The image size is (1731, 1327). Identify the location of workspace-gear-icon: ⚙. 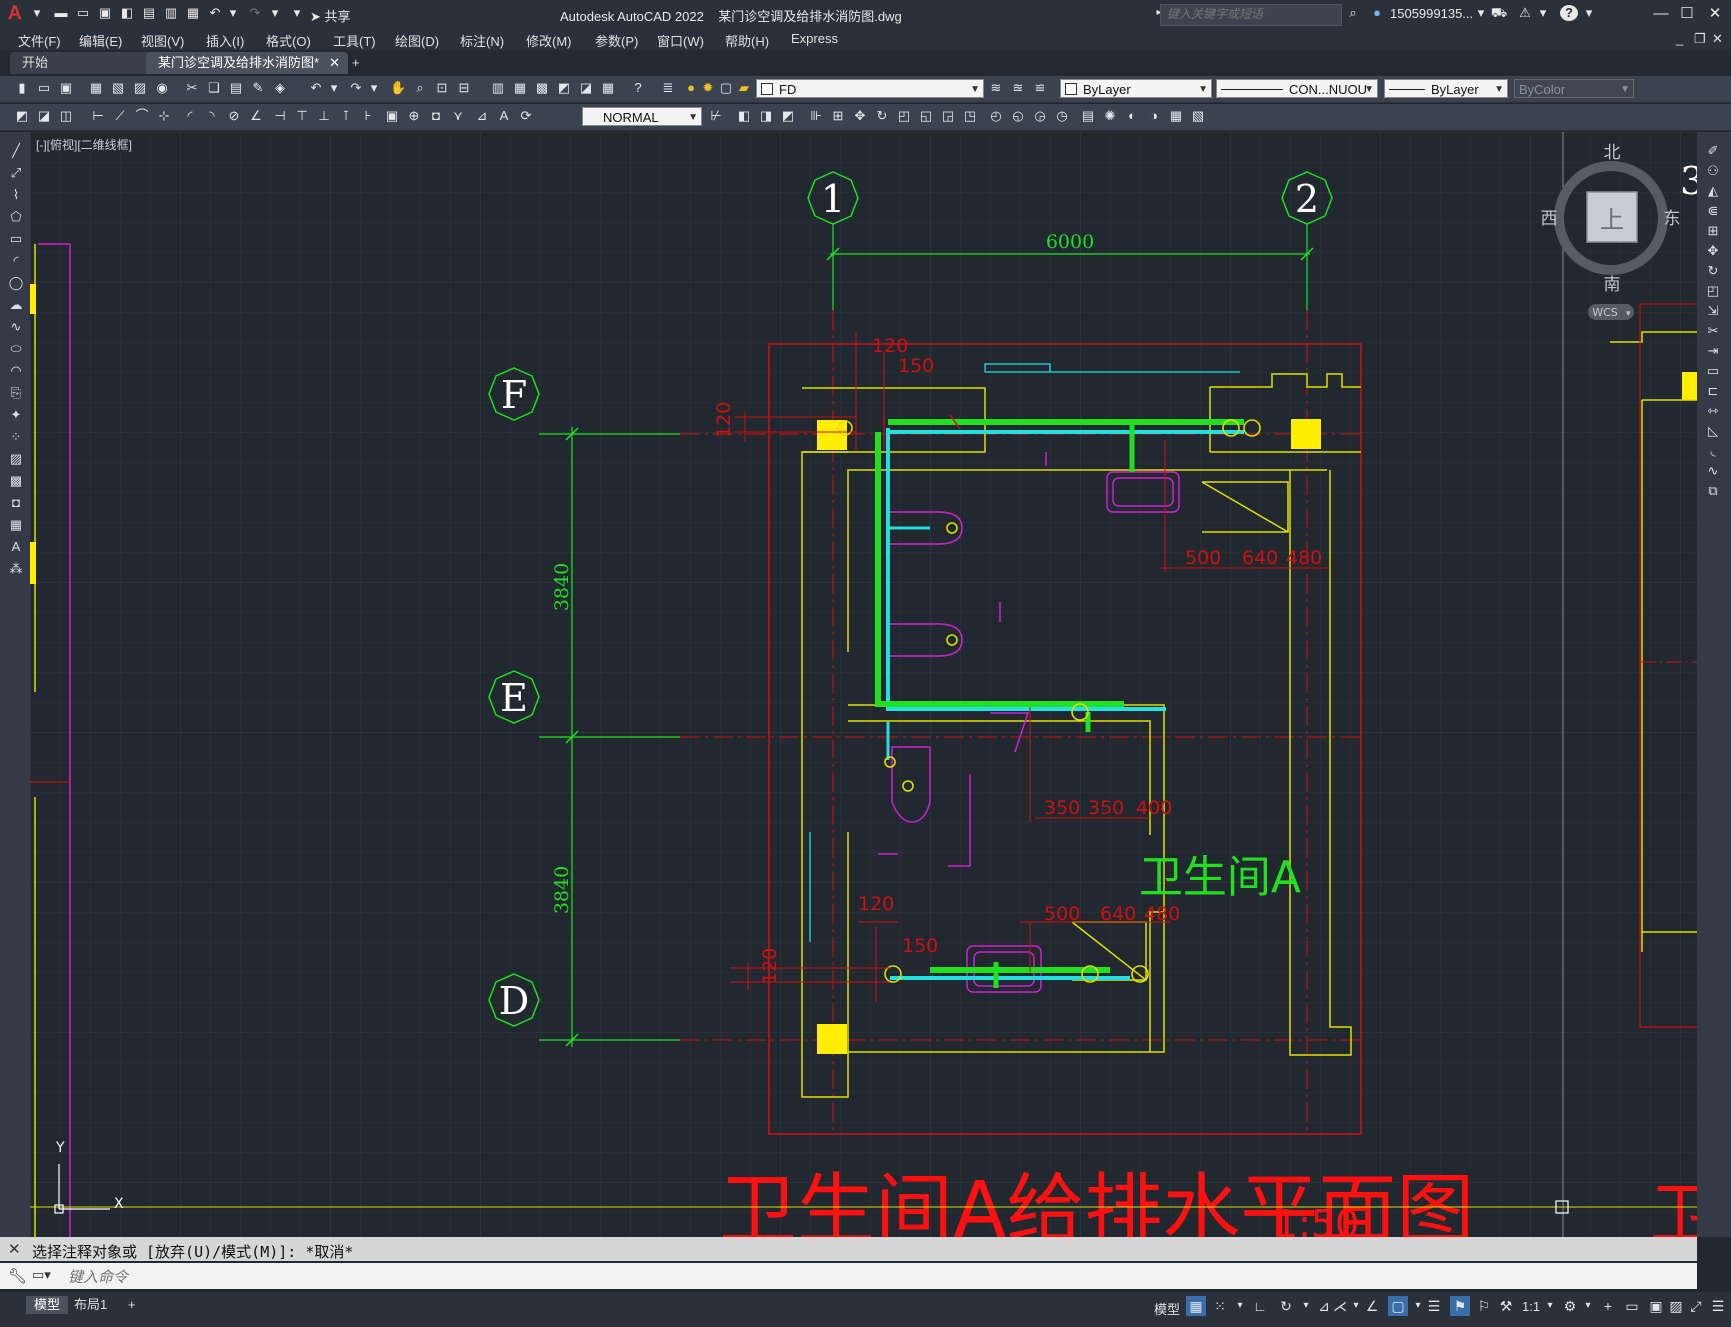
(1570, 1306).